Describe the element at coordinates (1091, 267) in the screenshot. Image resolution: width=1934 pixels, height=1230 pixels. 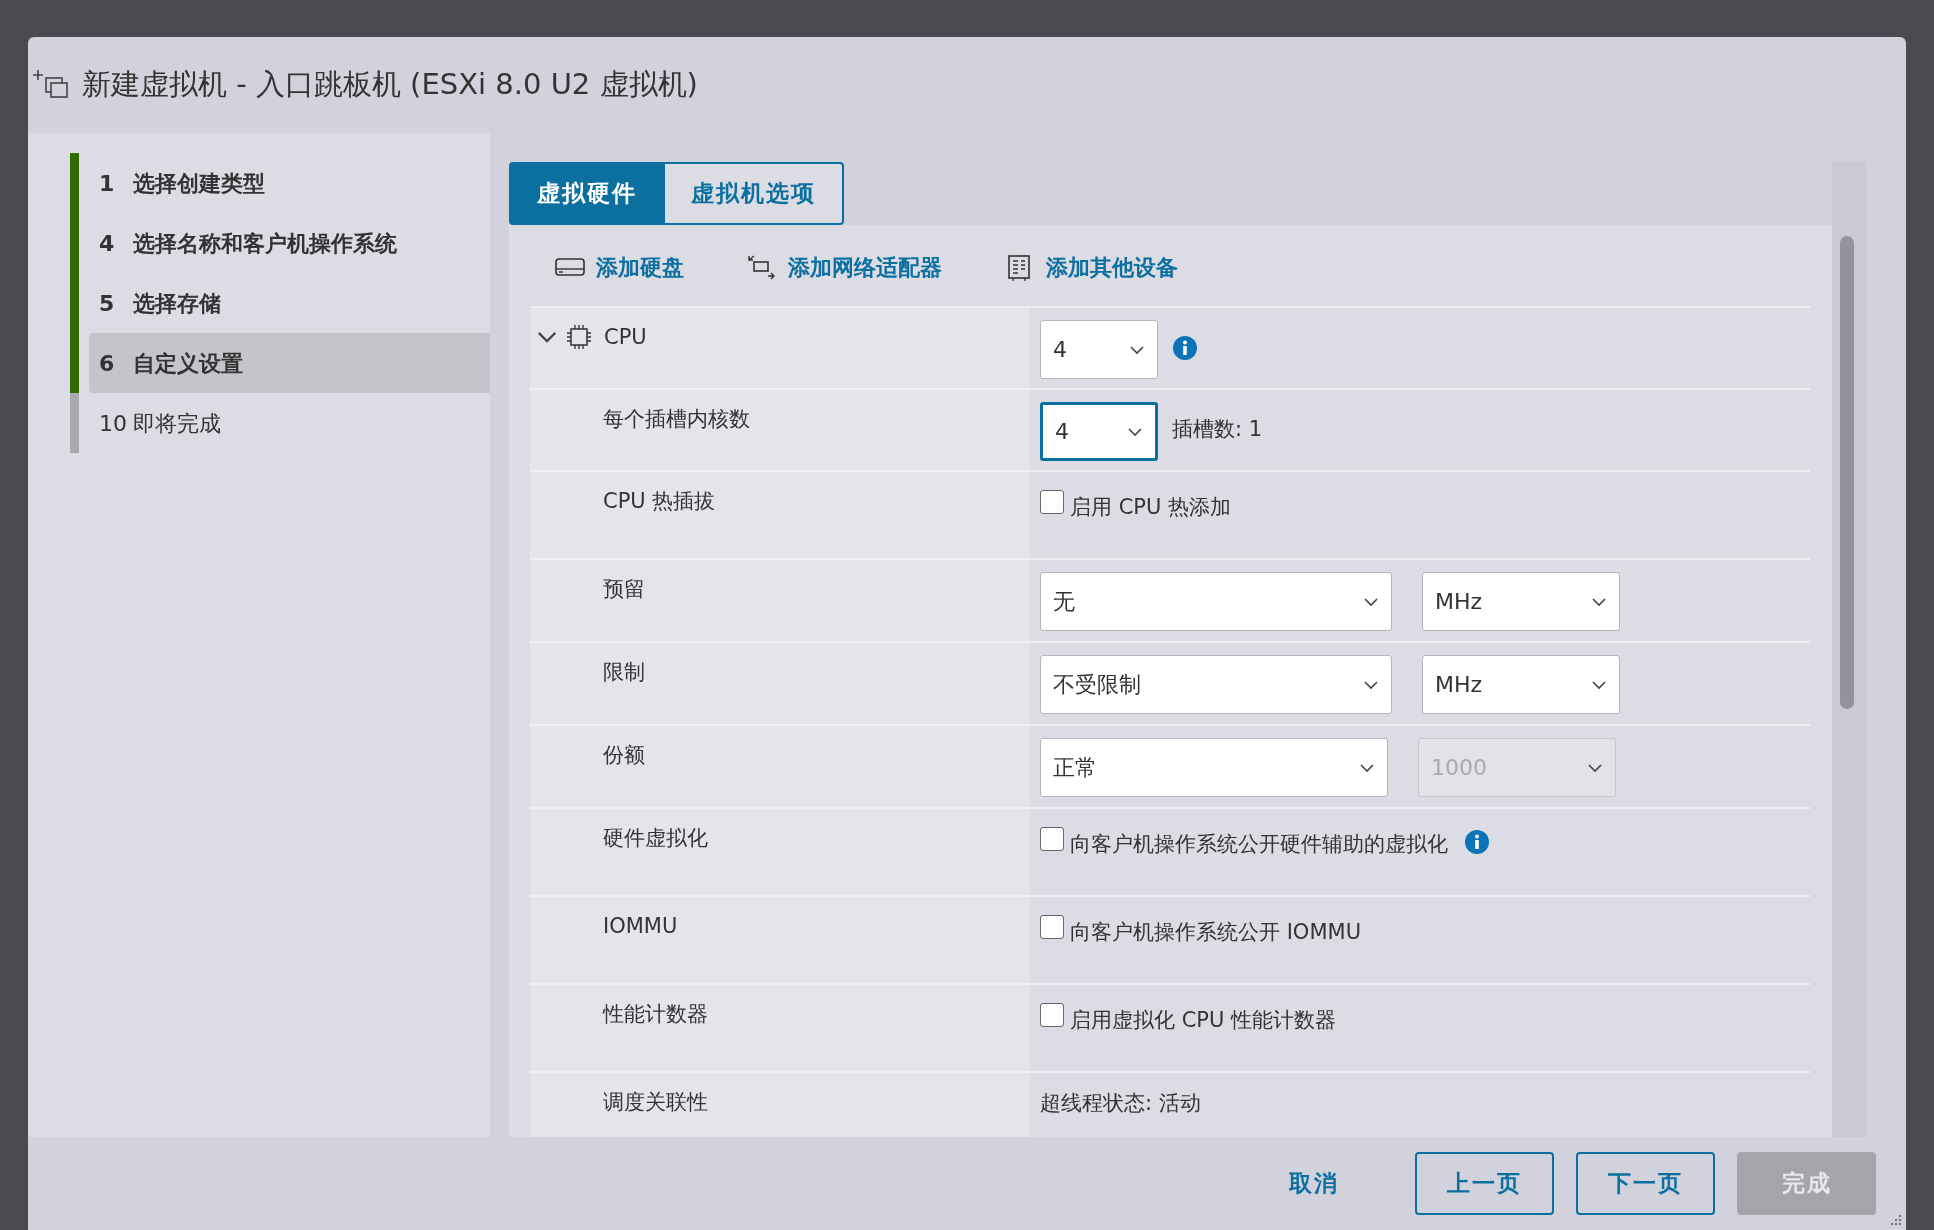
I see `toolbar-action: 添加其他设备` at that location.